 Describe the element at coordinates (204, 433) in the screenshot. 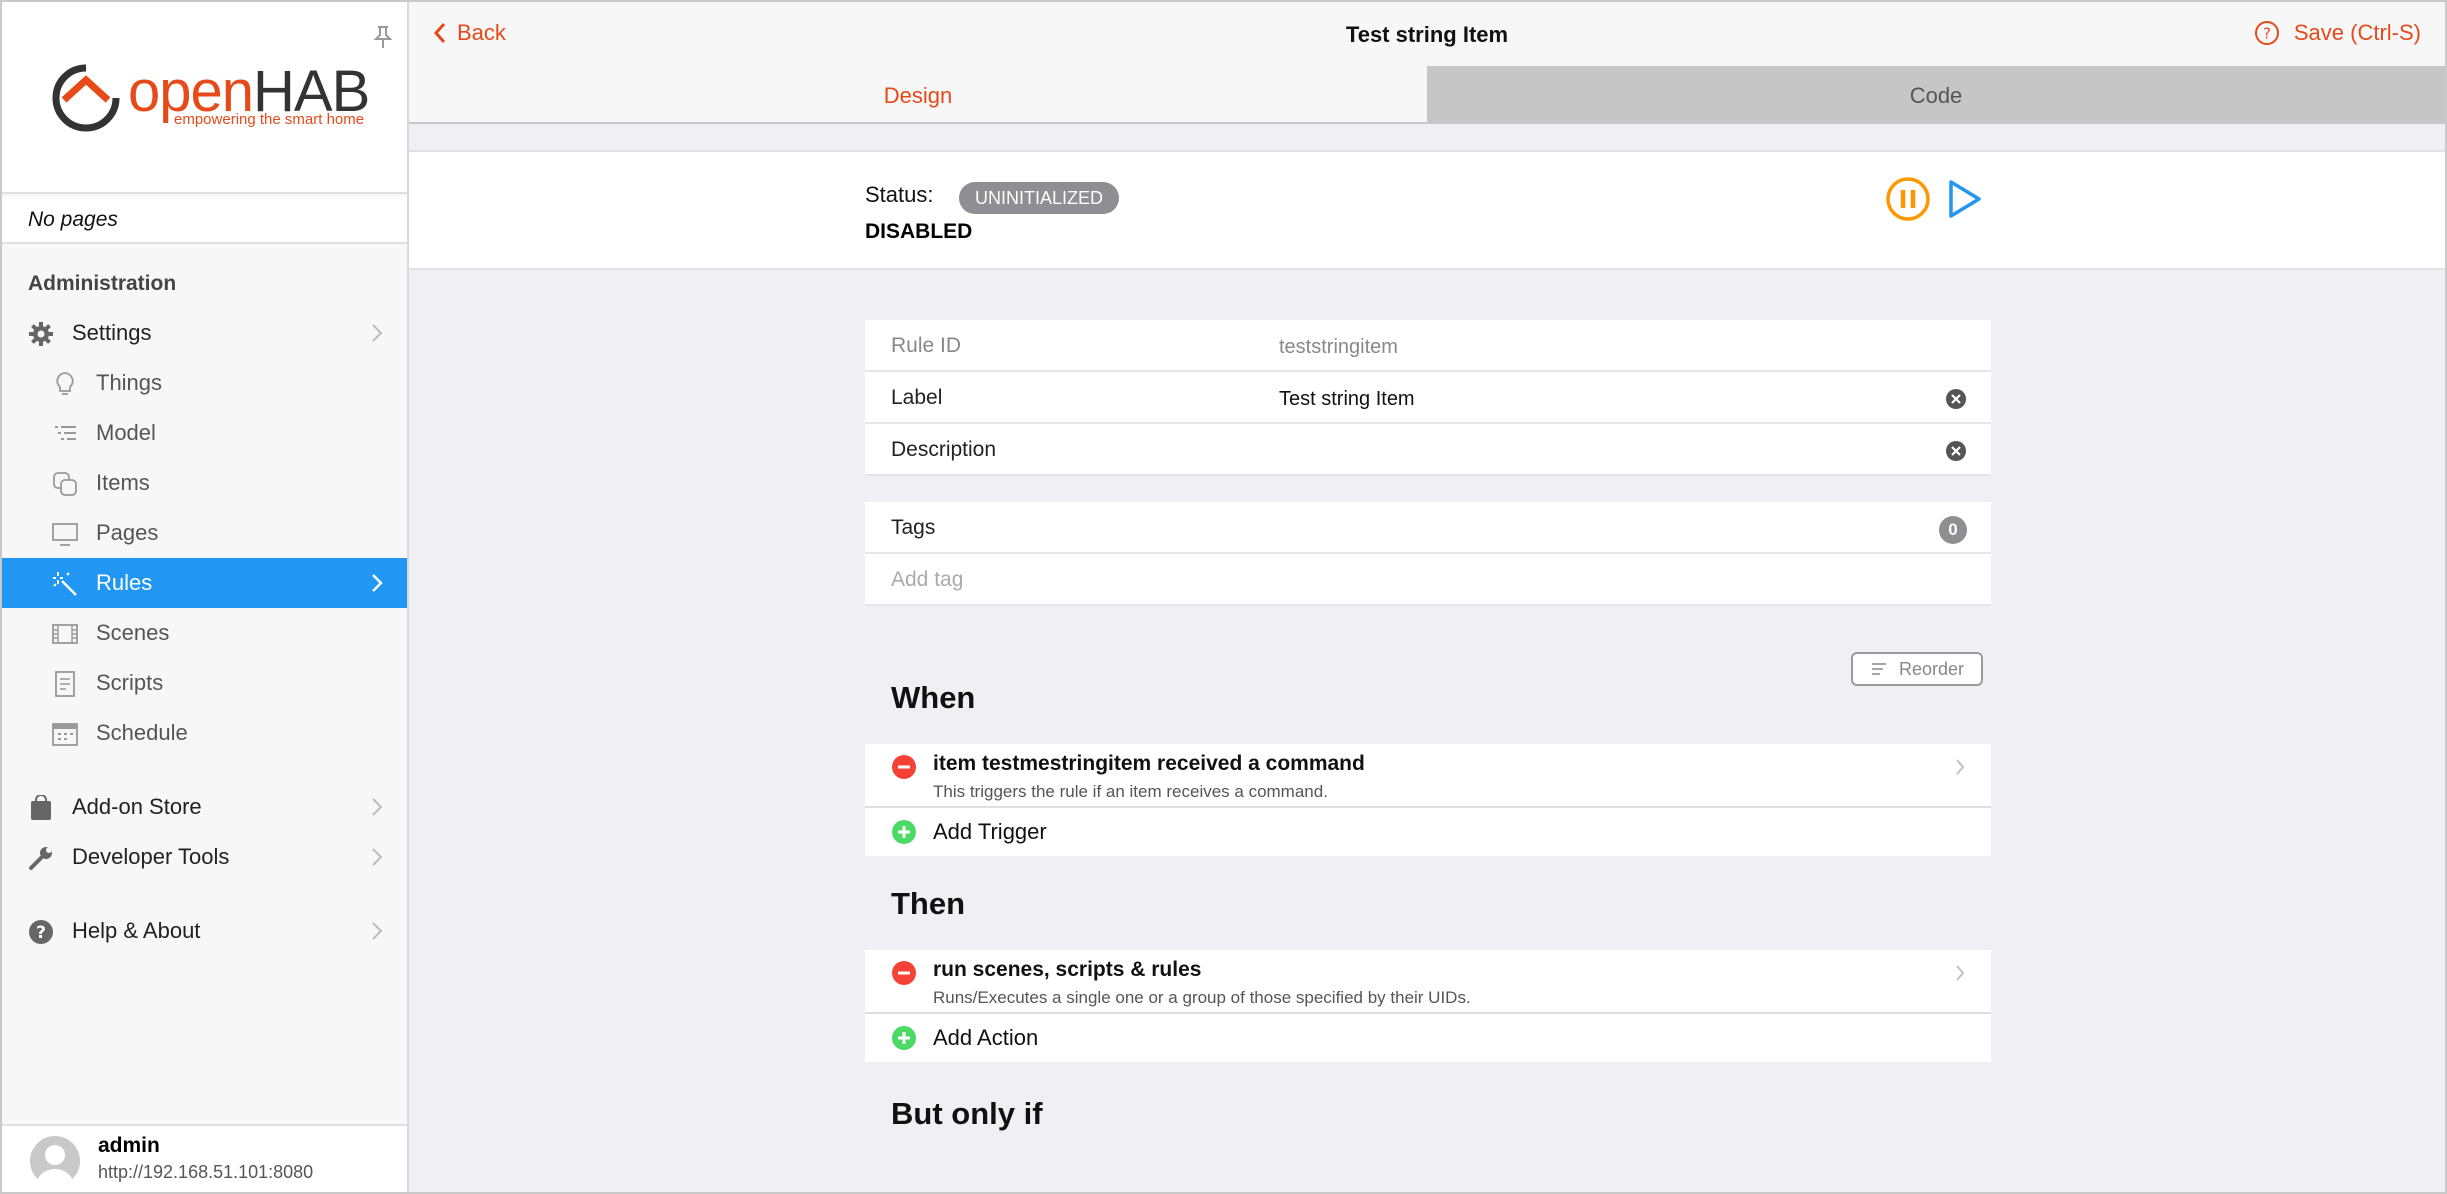

I see `sidebar-item-model: Model` at that location.